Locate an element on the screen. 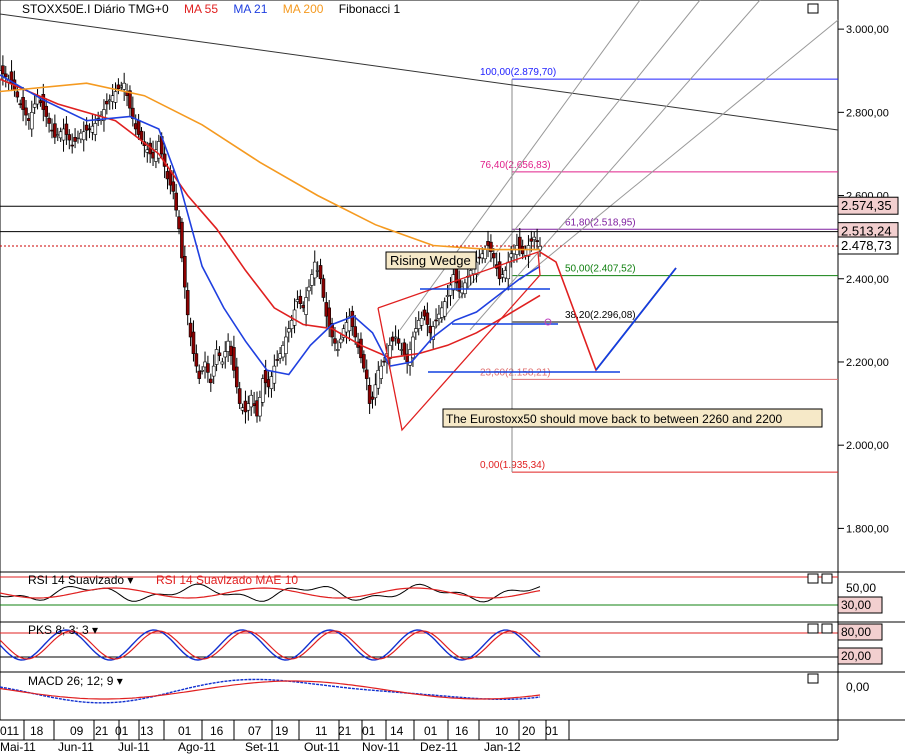 This screenshot has height=756, width=905. x-month-label: Jun-11 is located at coordinates (76, 747).